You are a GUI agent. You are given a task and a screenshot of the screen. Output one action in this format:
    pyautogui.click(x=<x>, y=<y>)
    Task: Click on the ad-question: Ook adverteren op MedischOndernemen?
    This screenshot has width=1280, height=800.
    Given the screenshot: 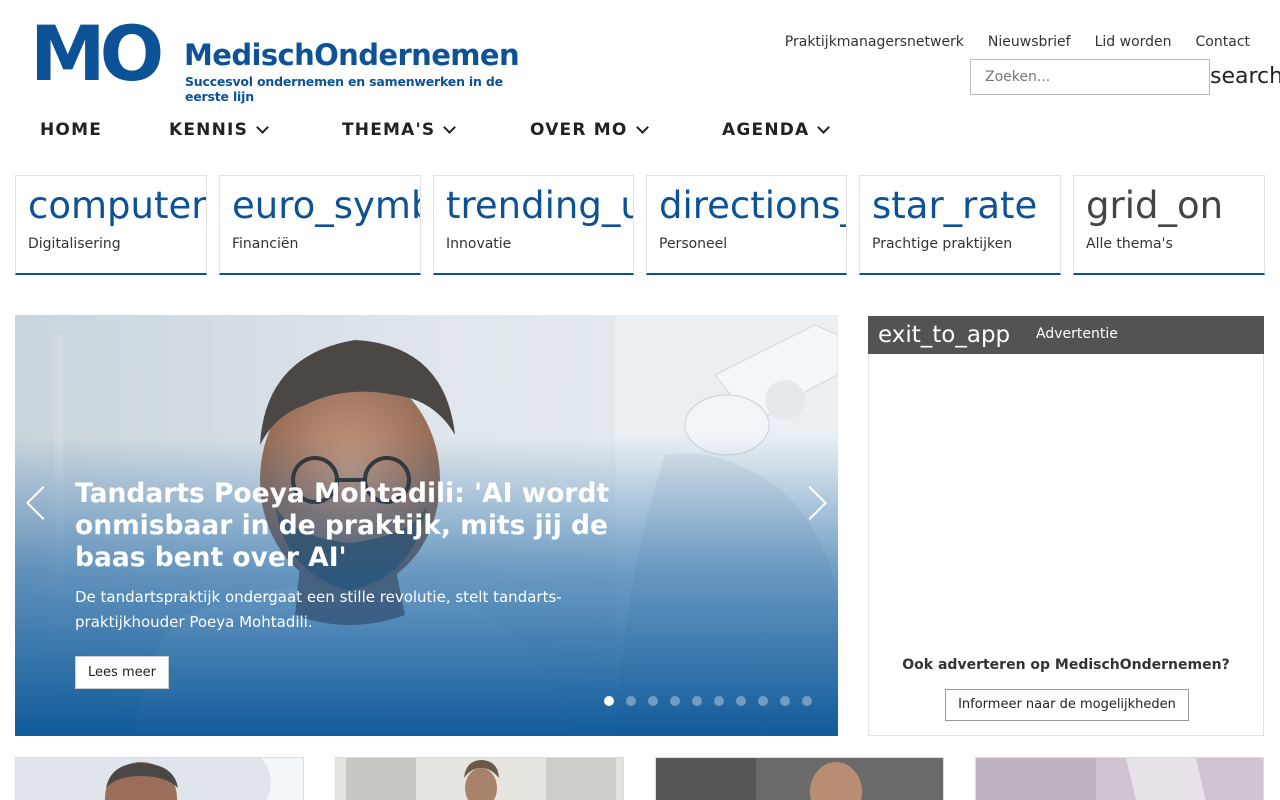 What is the action you would take?
    pyautogui.click(x=1066, y=665)
    